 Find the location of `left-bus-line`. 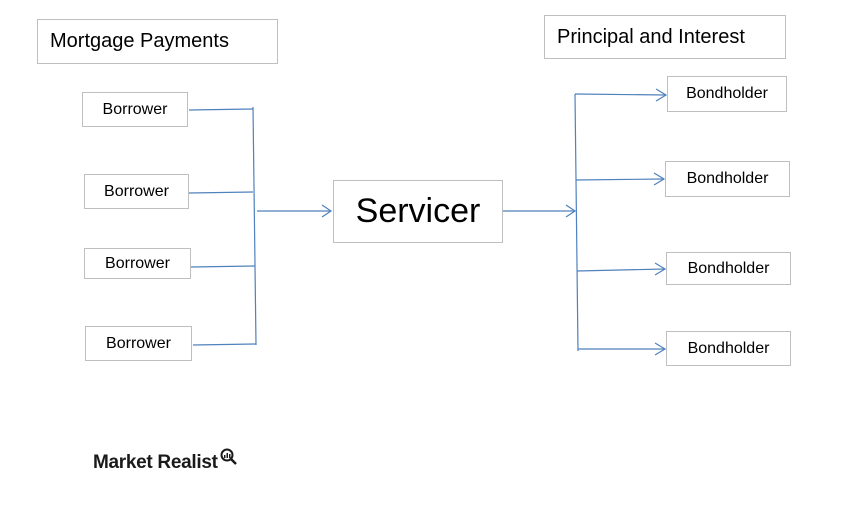

left-bus-line is located at coordinates (254, 226).